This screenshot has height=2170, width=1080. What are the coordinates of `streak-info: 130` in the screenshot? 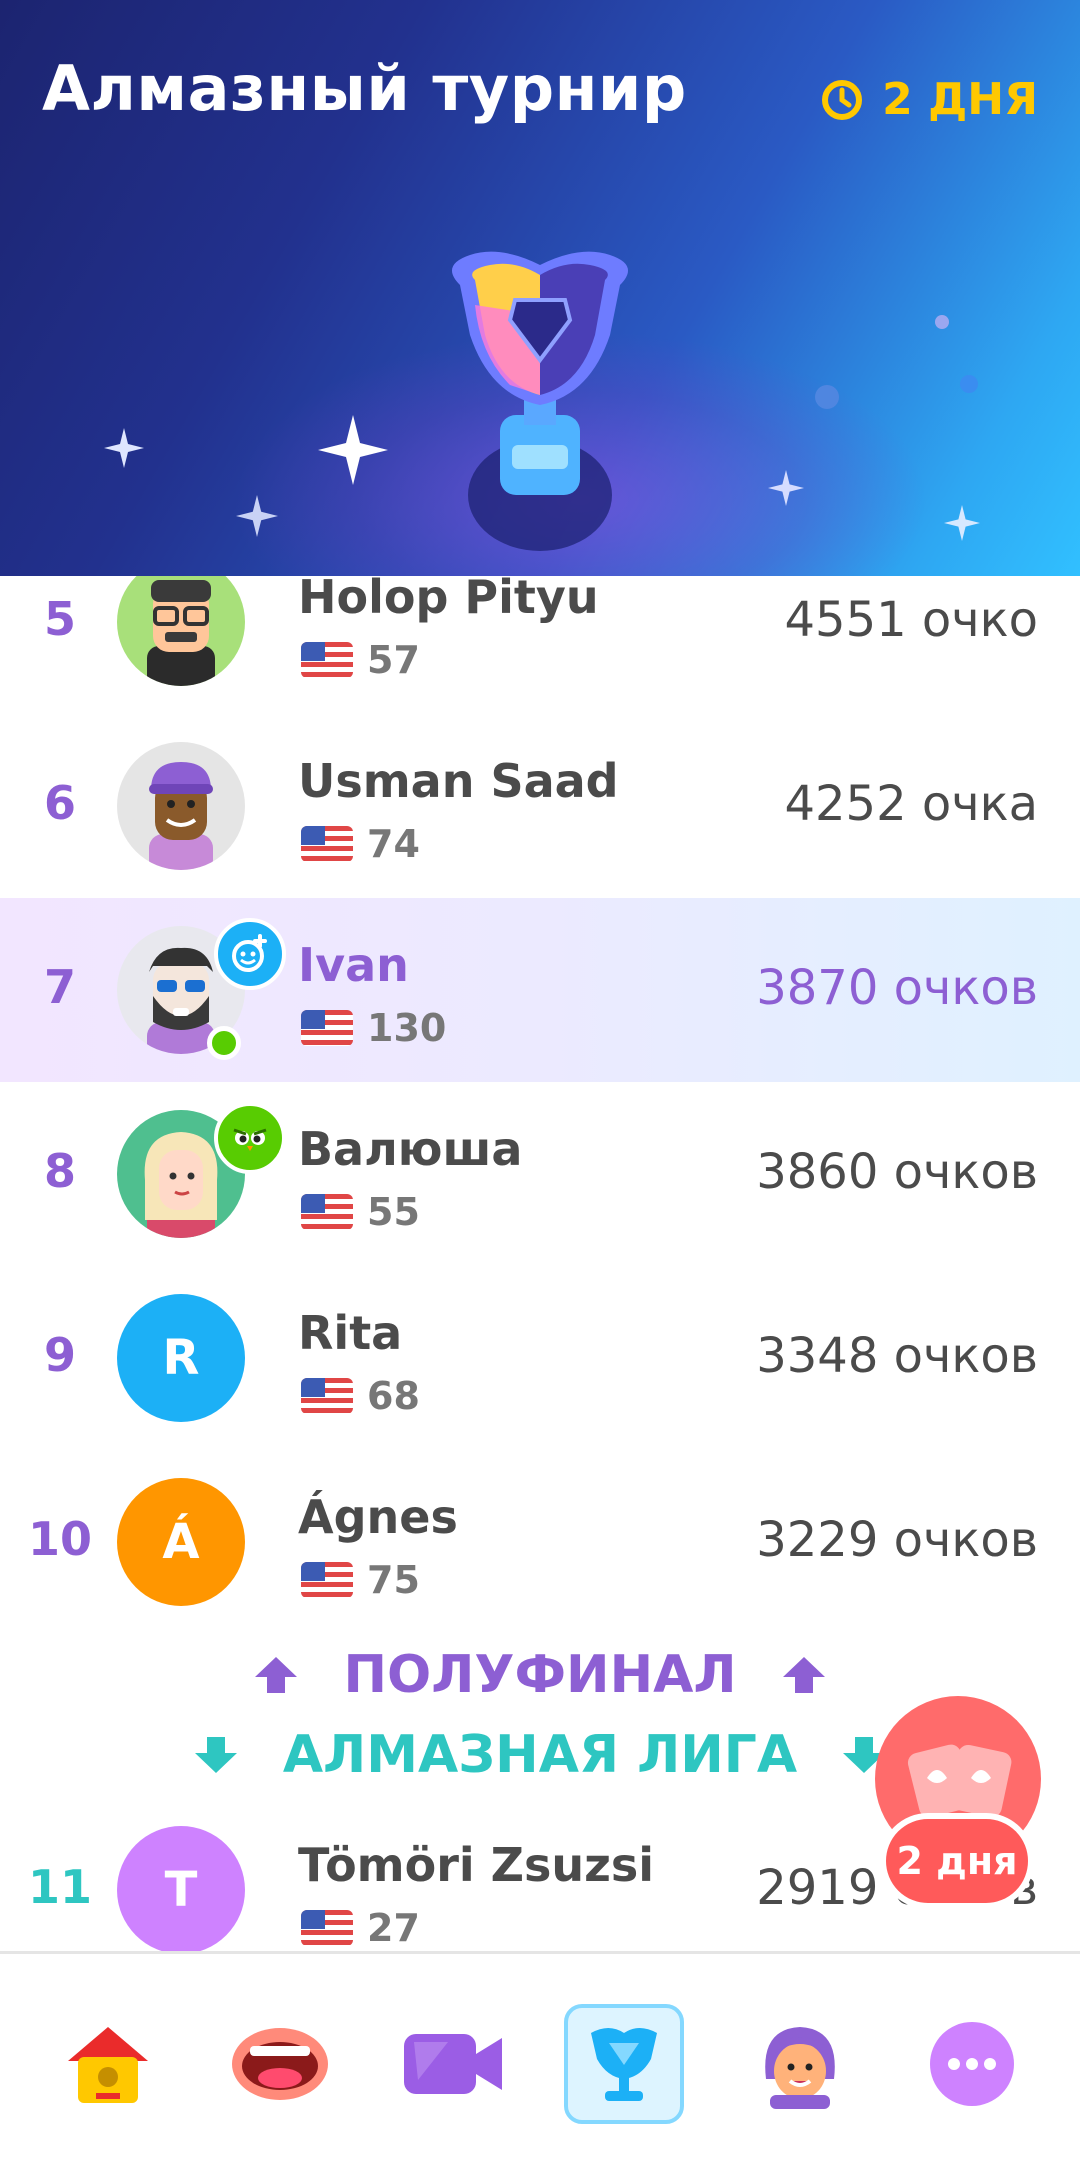 It's located at (373, 1028).